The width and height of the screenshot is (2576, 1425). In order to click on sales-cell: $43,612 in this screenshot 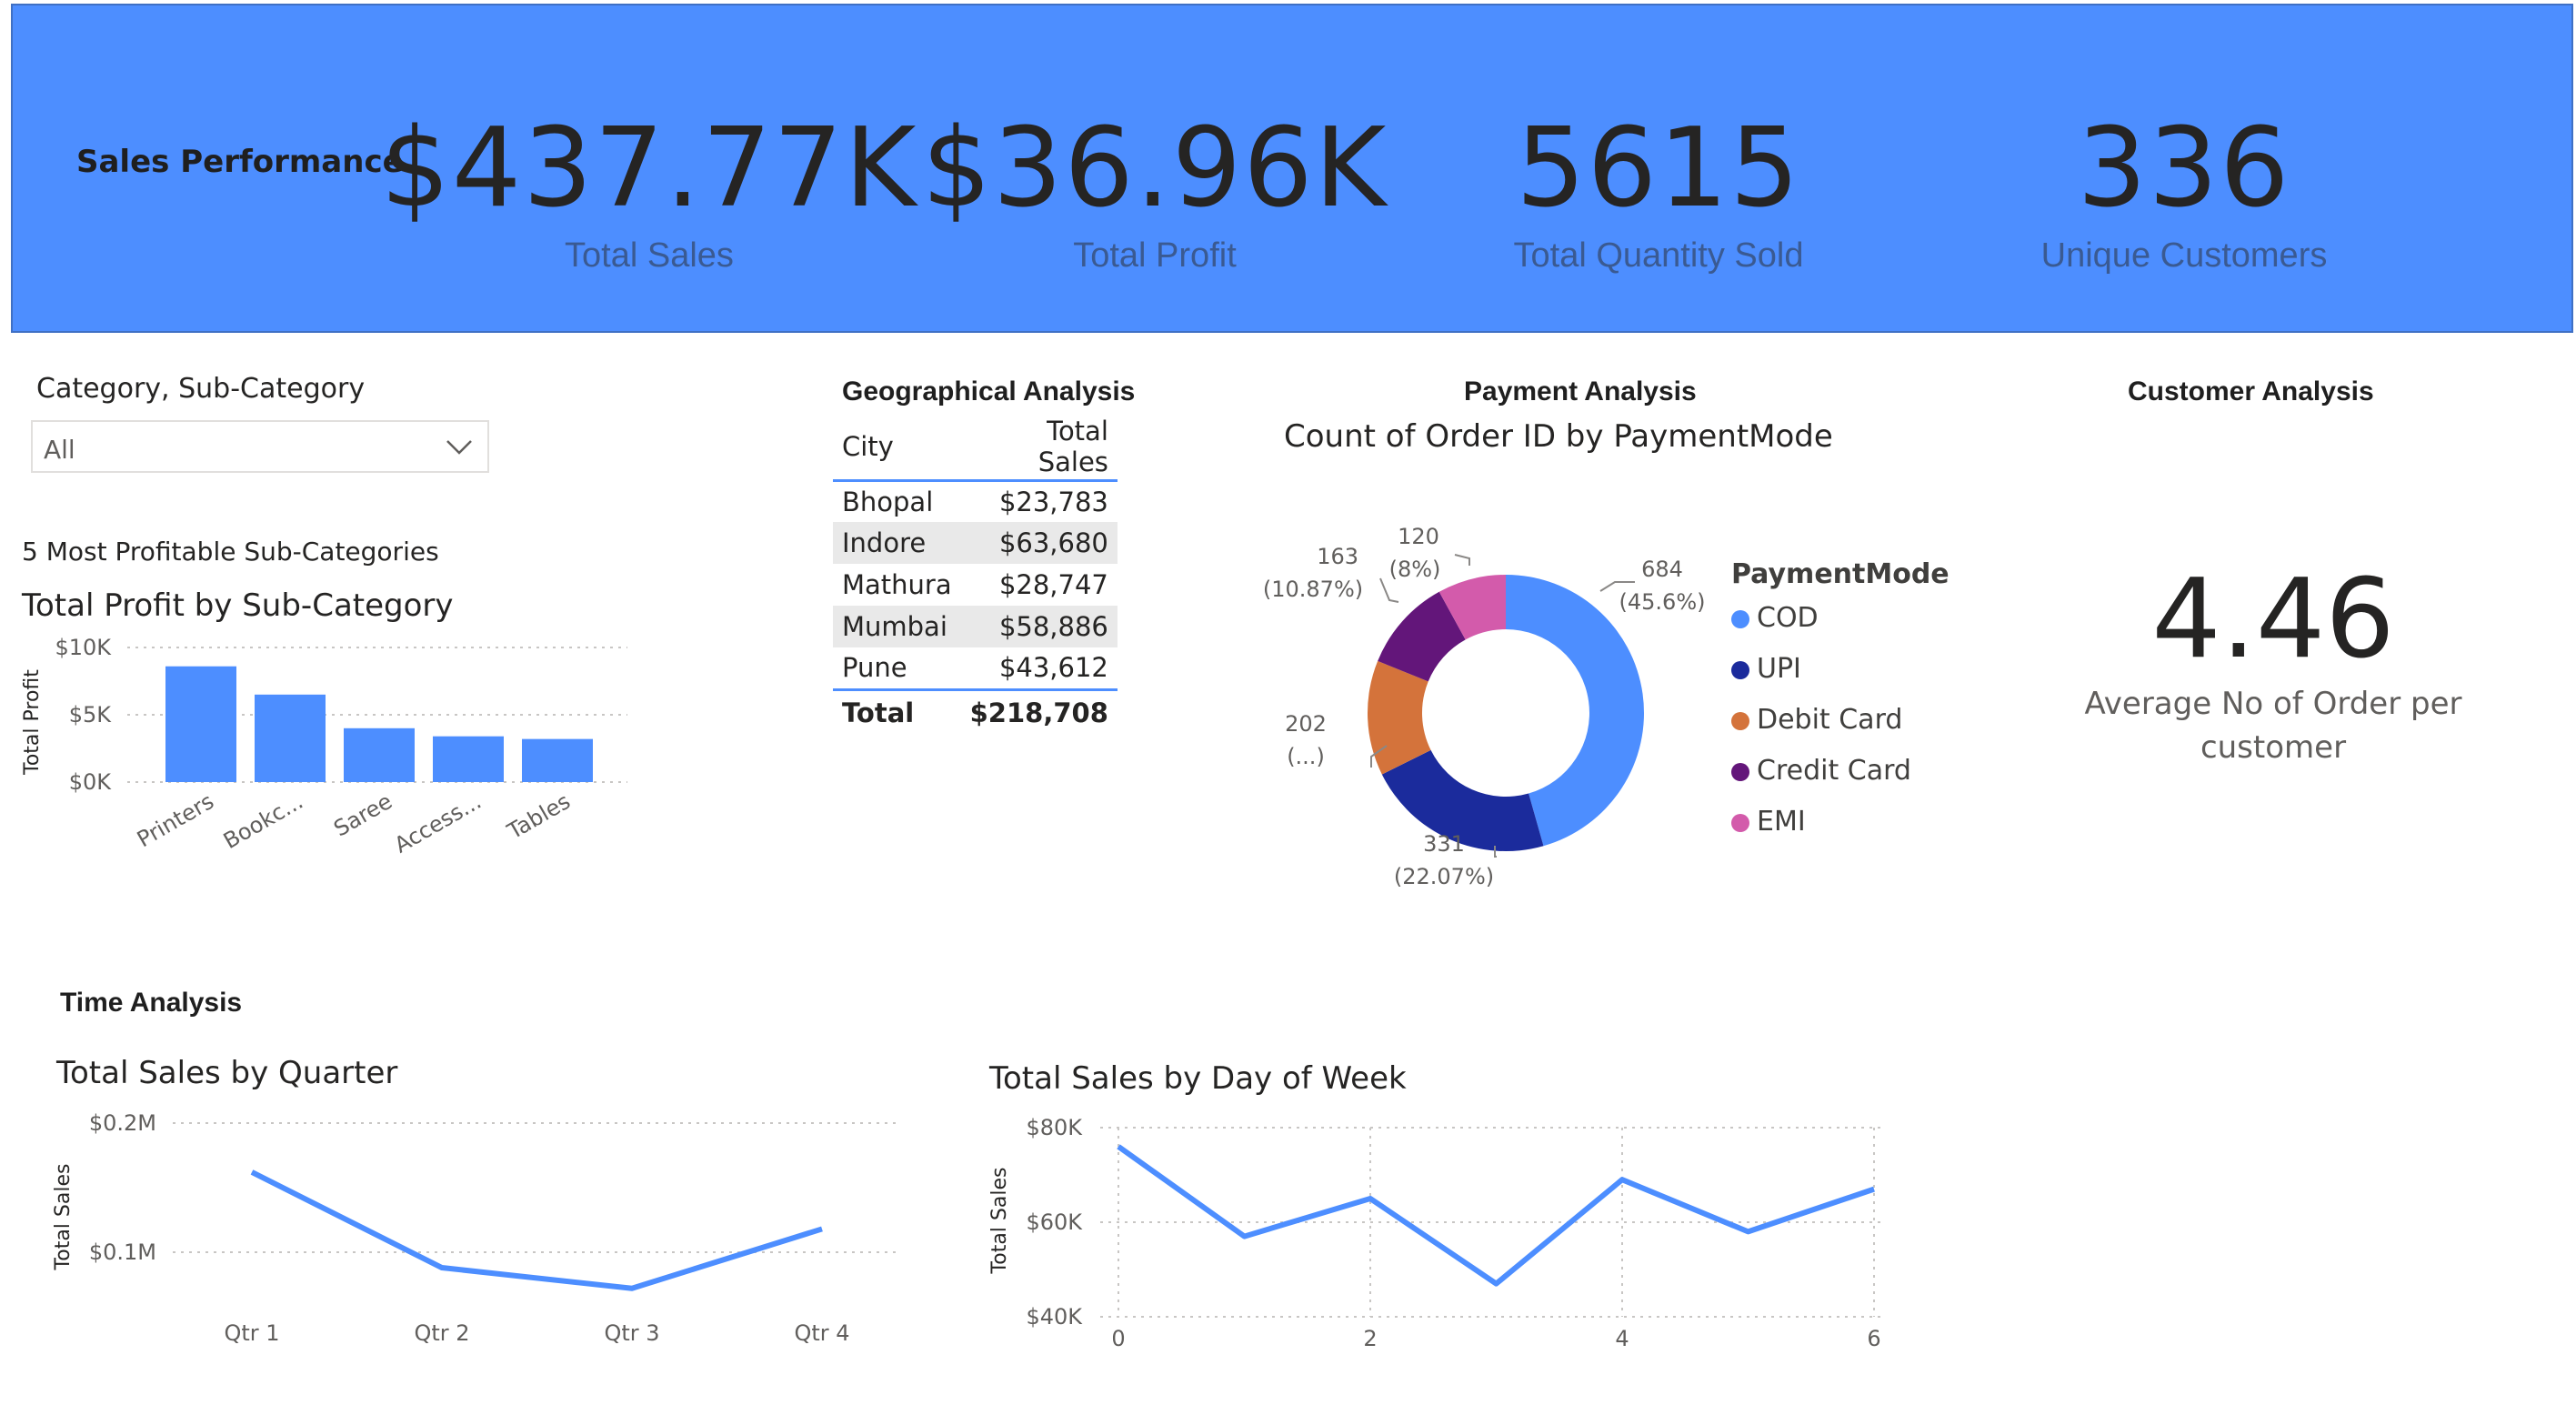, I will do `click(1053, 668)`.